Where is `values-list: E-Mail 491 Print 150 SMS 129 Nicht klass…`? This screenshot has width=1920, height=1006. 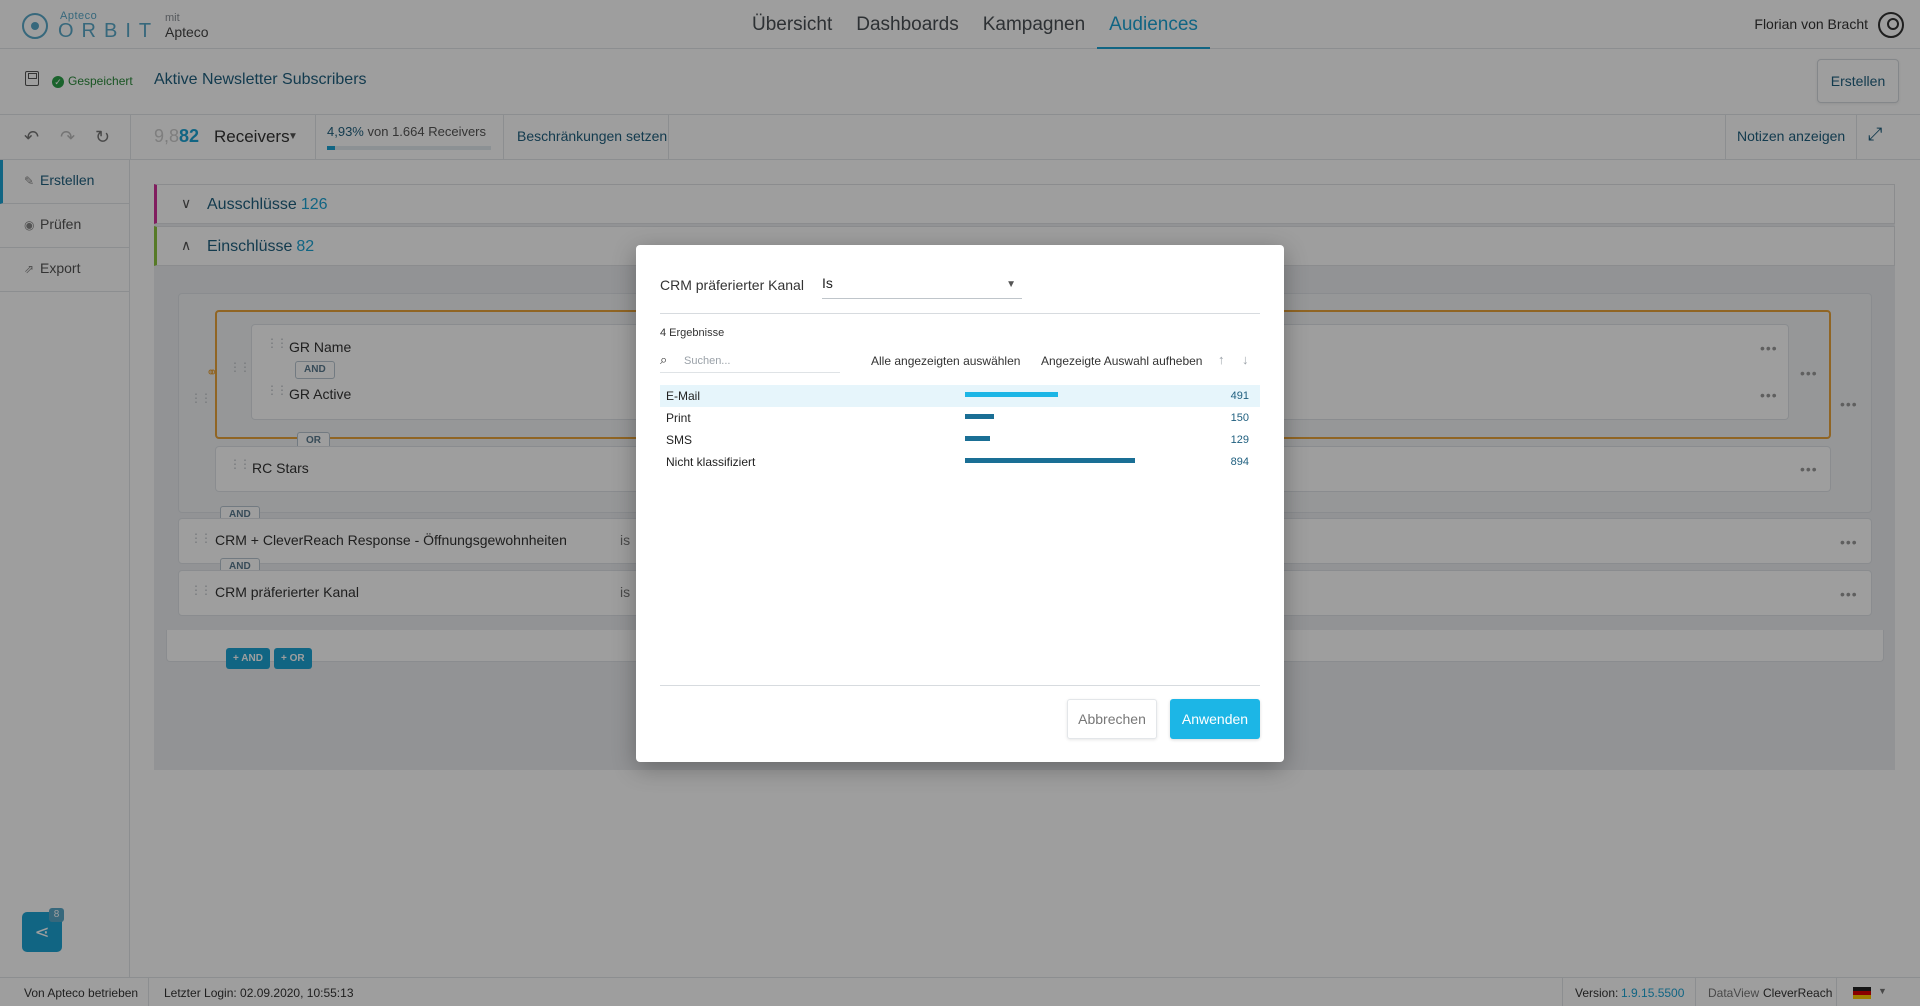
values-list: E-Mail 491 Print 150 SMS 129 Nicht klass… is located at coordinates (960, 429).